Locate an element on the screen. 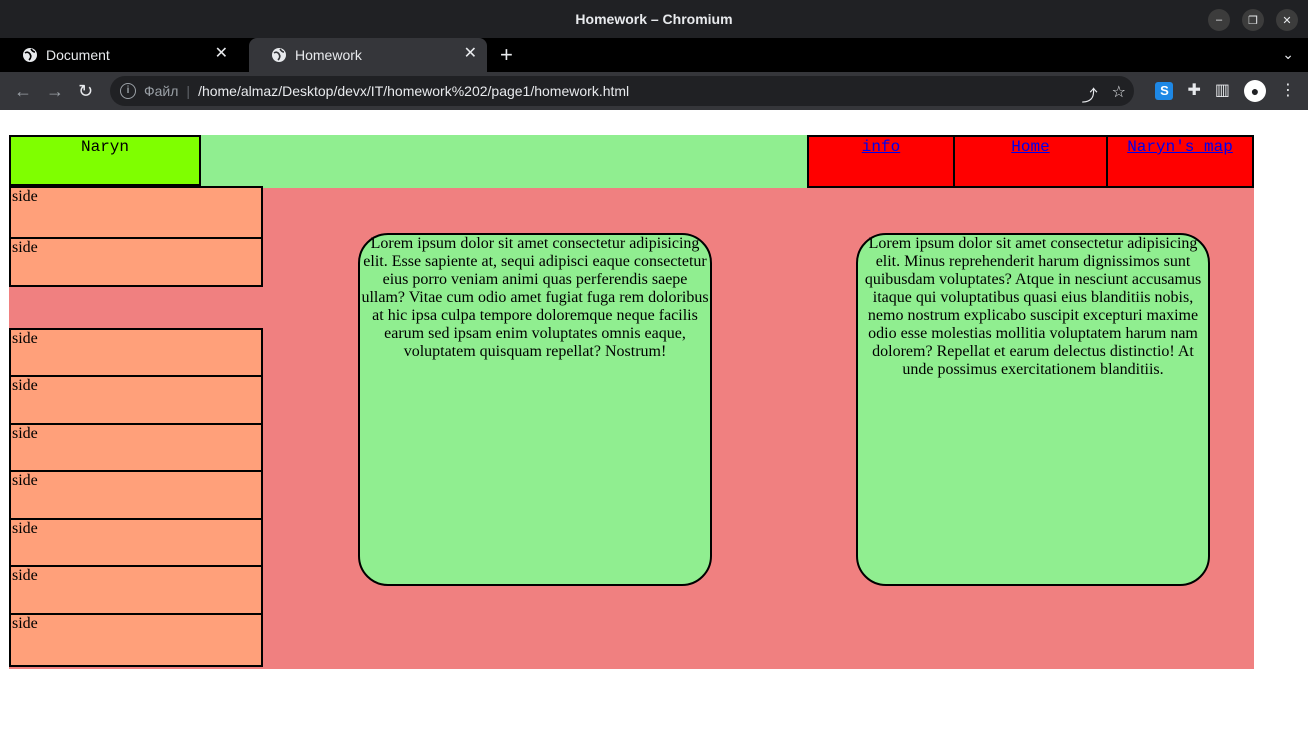 Image resolution: width=1308 pixels, height=743 pixels. reload-icon: ↻ is located at coordinates (85, 91).